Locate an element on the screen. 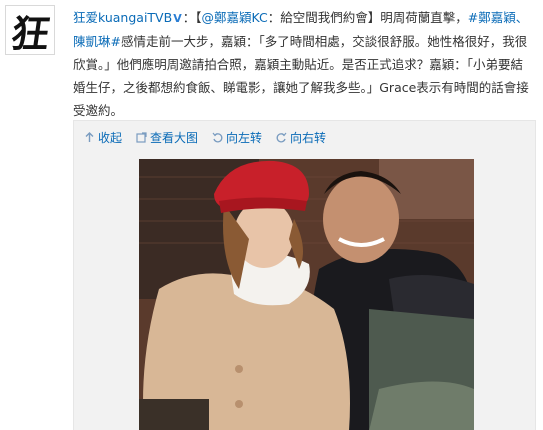  avatar: 狂 is located at coordinates (30, 30).